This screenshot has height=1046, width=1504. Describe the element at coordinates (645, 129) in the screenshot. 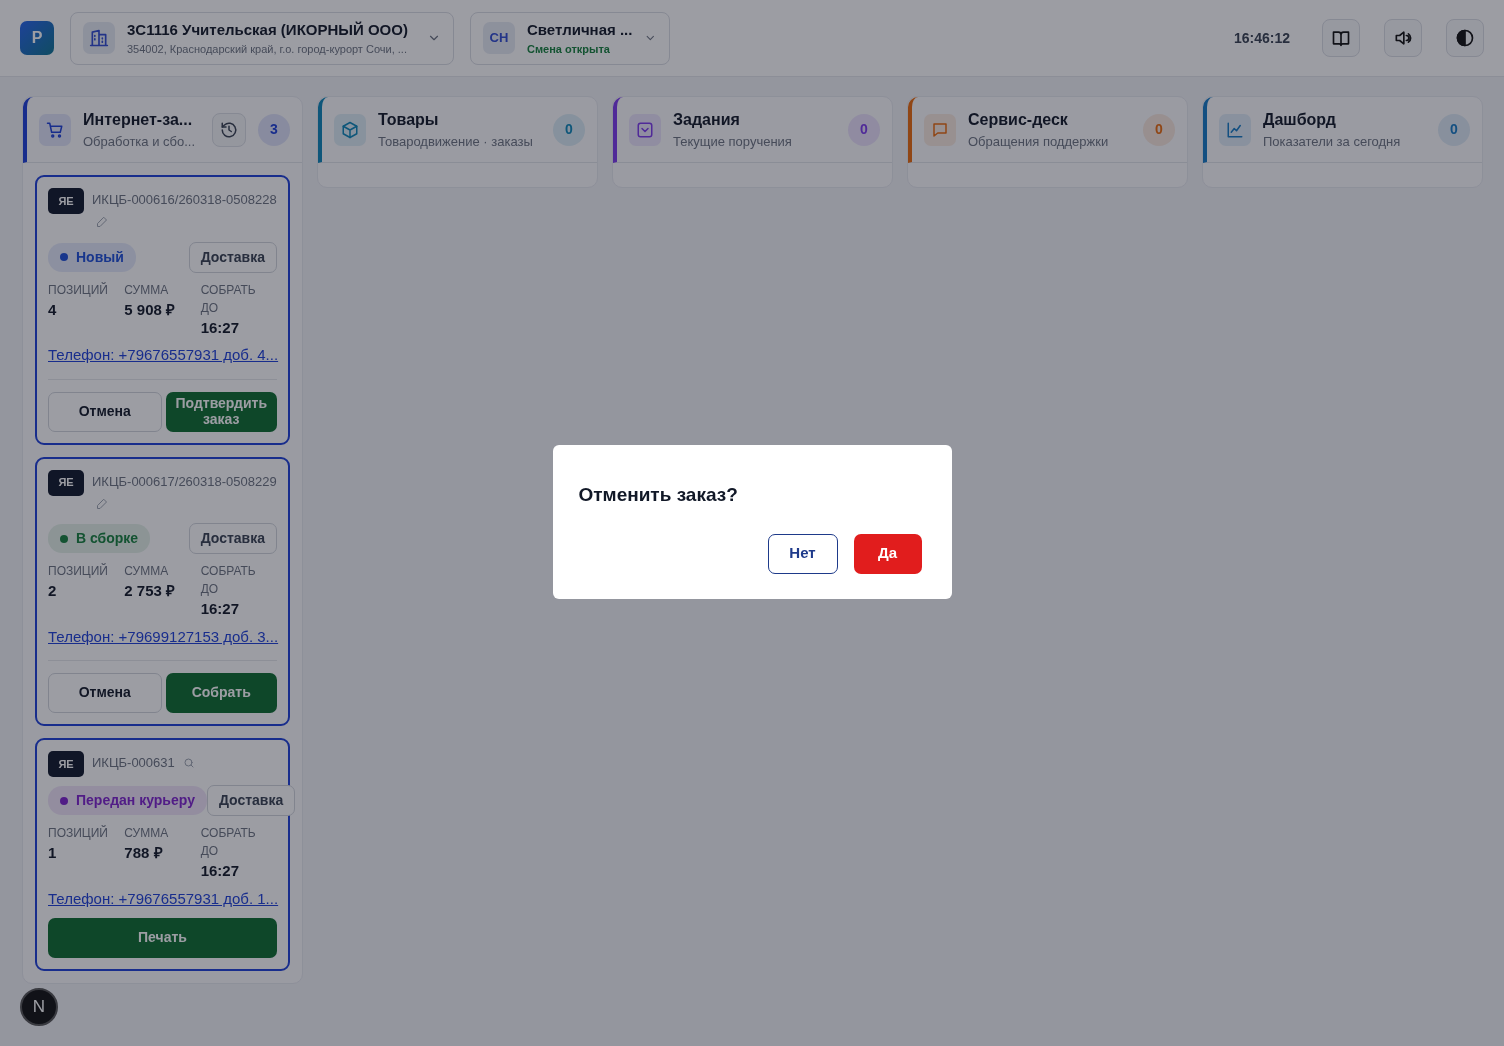

I see `inbox-icon` at that location.